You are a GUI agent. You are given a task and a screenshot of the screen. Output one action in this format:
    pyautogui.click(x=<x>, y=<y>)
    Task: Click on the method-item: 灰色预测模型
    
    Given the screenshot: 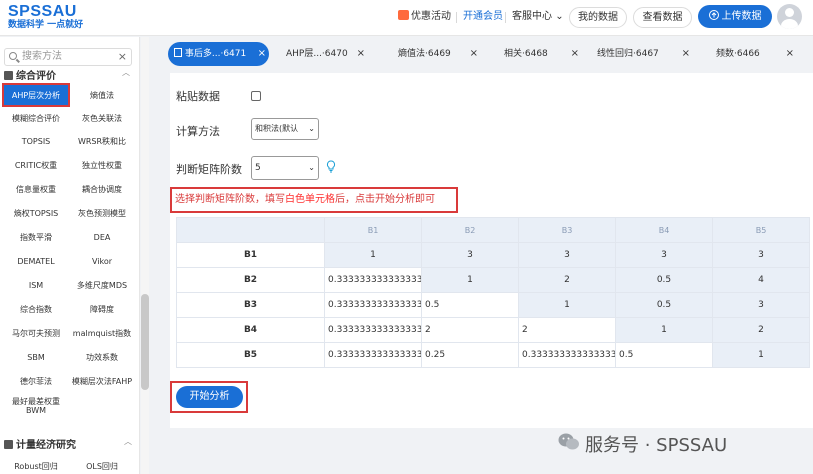 What is the action you would take?
    pyautogui.click(x=102, y=213)
    